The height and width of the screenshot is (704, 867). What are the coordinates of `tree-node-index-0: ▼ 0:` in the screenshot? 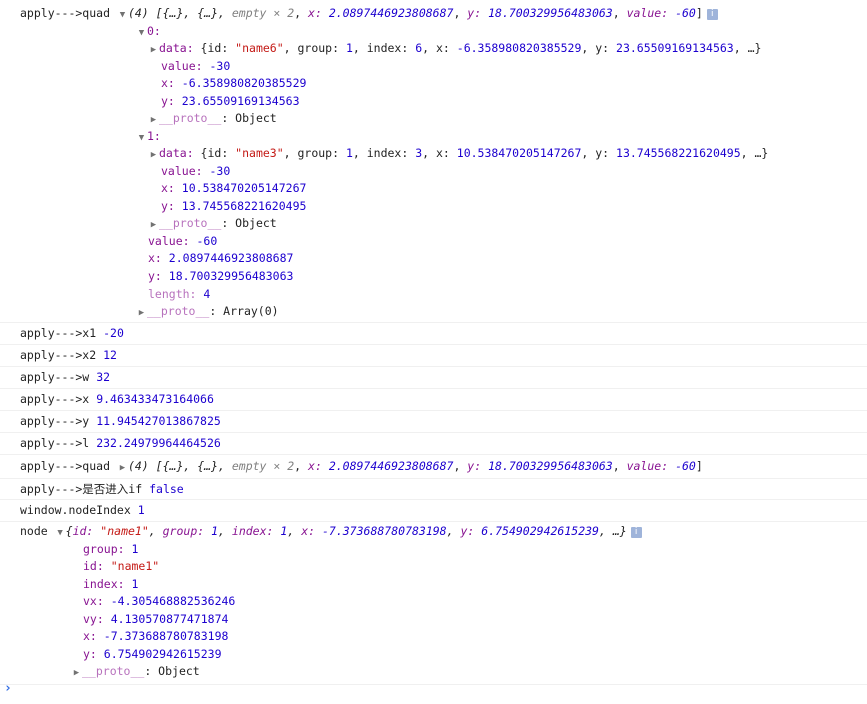 It's located at (148, 32).